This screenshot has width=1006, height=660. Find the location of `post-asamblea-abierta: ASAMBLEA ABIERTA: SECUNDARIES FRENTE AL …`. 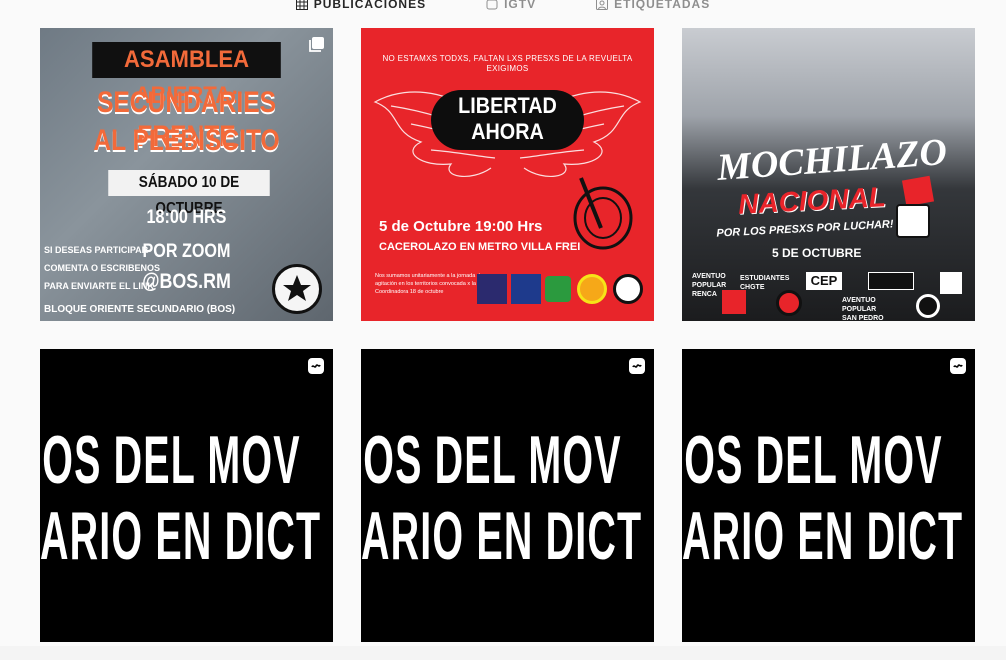

post-asamblea-abierta: ASAMBLEA ABIERTA: SECUNDARIES FRENTE AL … is located at coordinates (186, 174).